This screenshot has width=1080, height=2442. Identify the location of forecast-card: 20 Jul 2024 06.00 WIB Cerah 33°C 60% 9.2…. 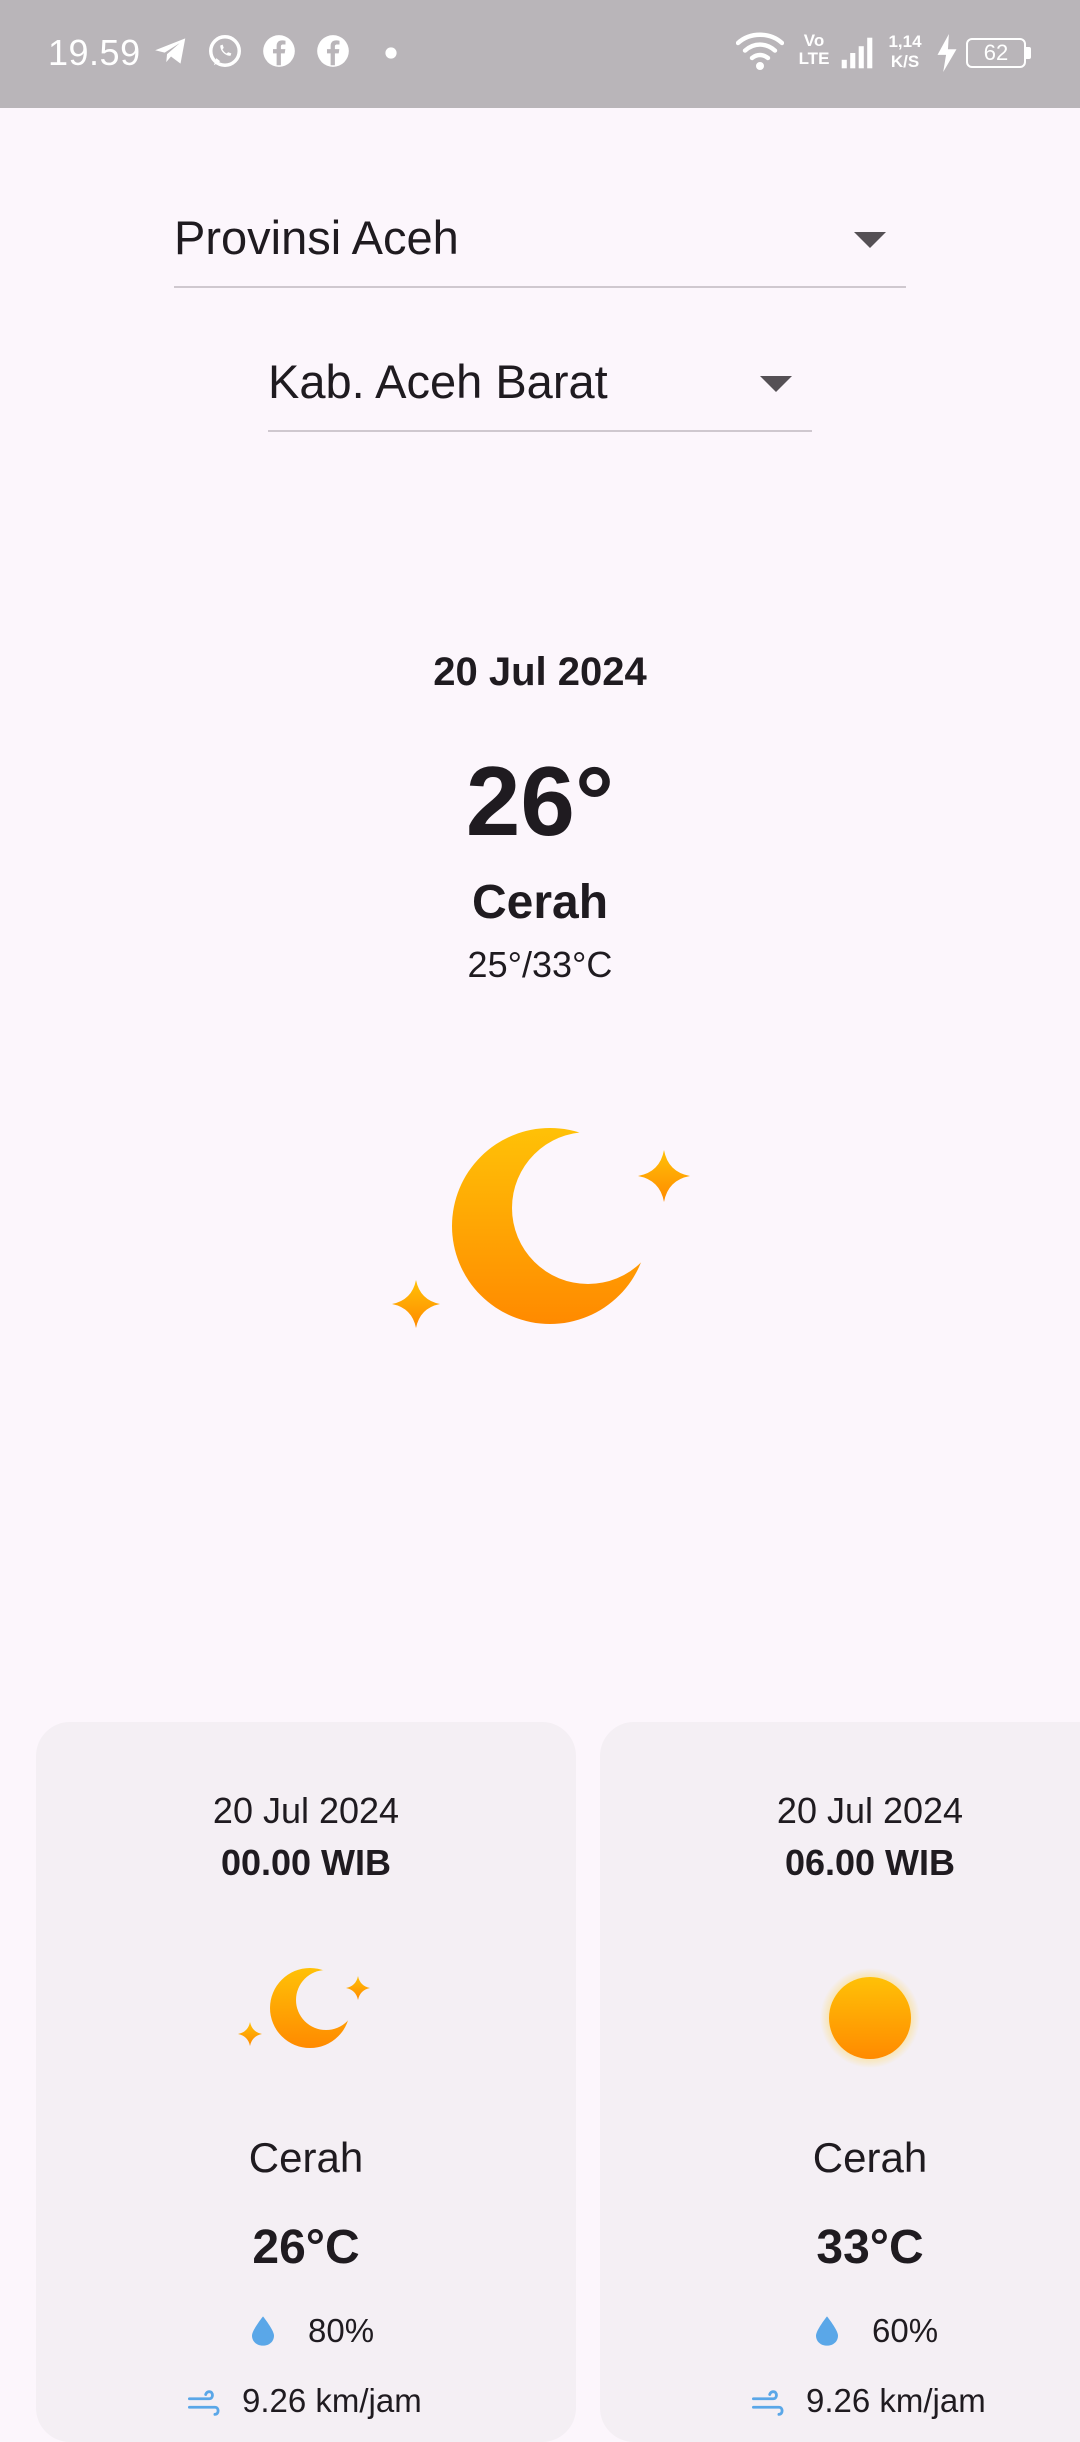
(840, 2082).